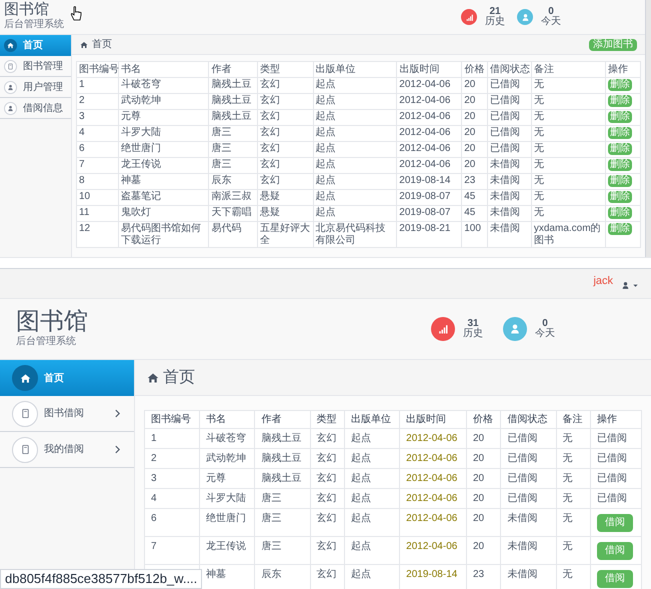 This screenshot has height=589, width=651. What do you see at coordinates (76, 14) in the screenshot?
I see `hand-cursor-icon` at bounding box center [76, 14].